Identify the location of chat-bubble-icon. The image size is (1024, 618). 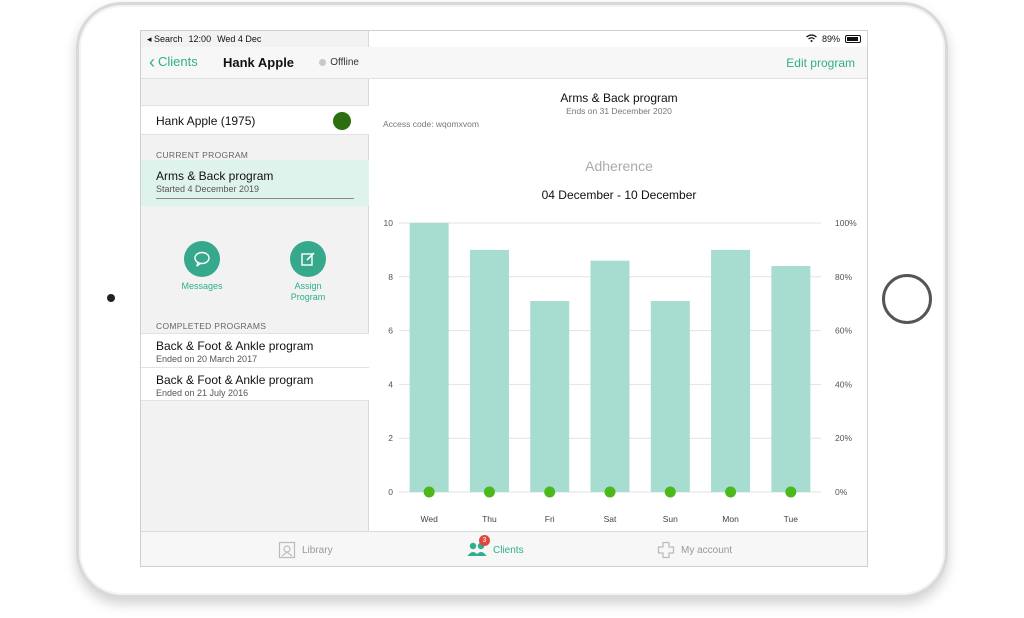
(202, 259).